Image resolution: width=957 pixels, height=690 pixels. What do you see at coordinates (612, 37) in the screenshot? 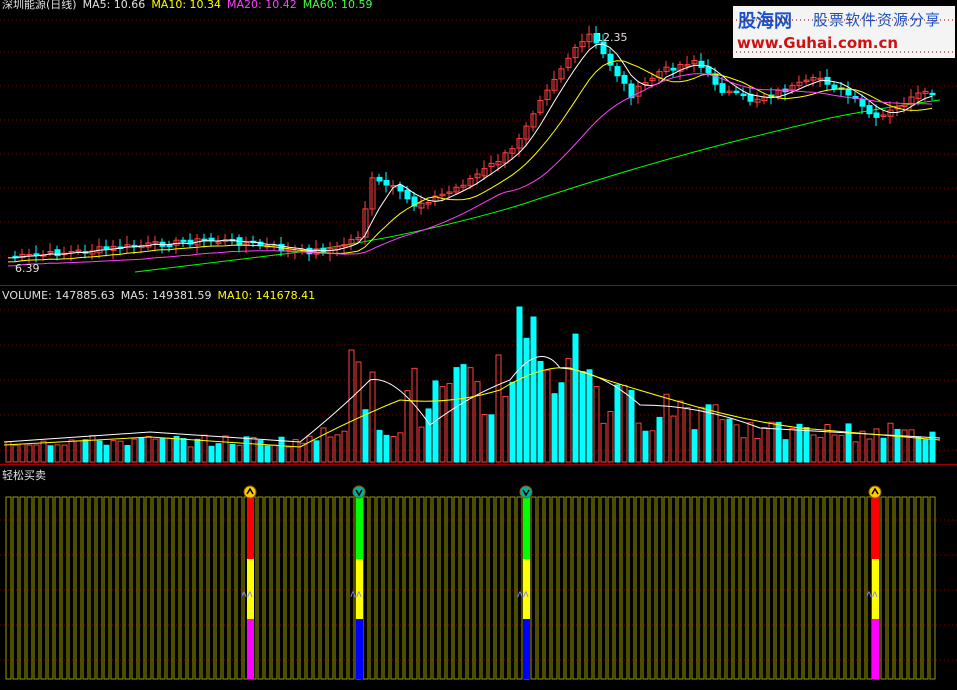
I see `high-price-label: 12.35` at bounding box center [612, 37].